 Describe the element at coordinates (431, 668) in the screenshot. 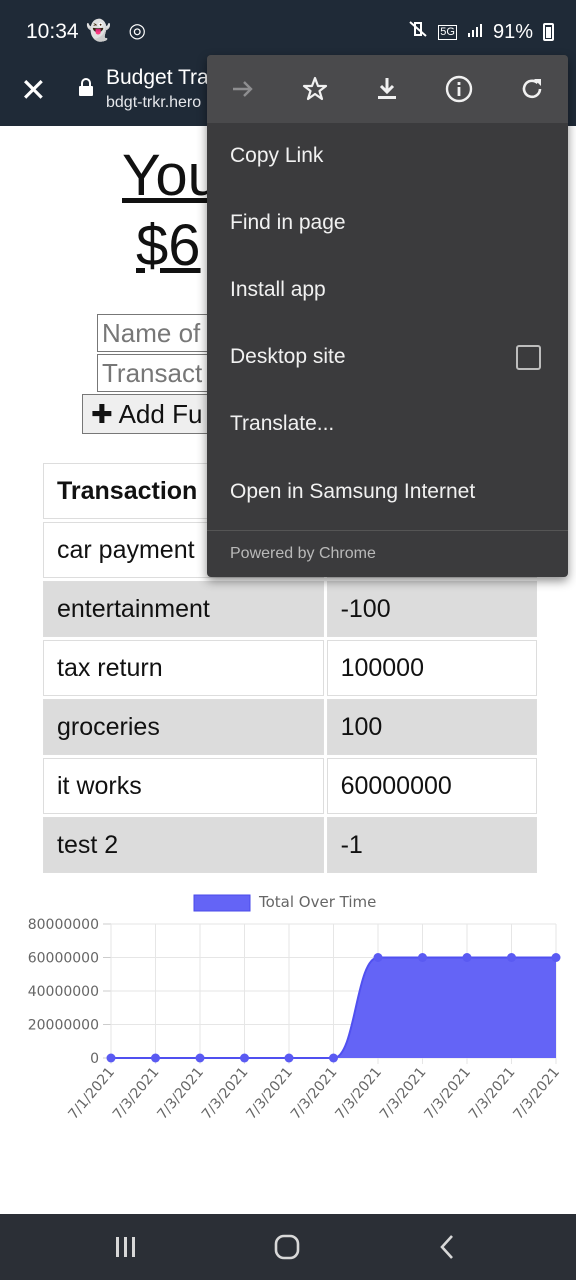

I see `transaction-value: 100000` at that location.